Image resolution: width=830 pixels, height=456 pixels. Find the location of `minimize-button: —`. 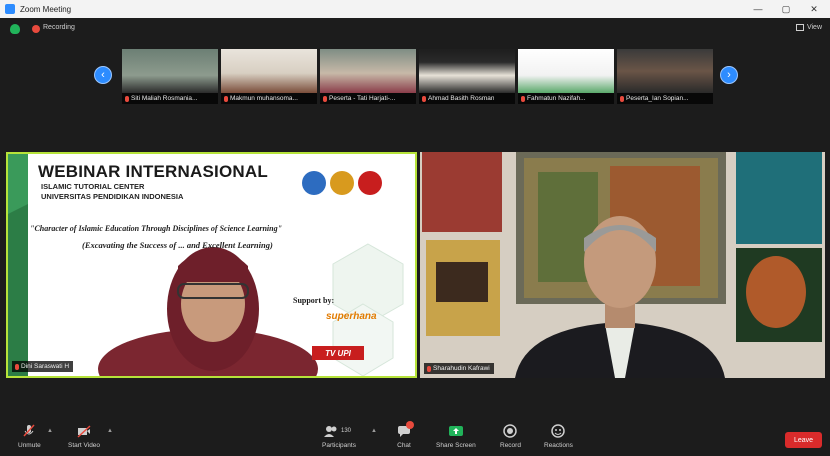

minimize-button: — is located at coordinates (758, 9).